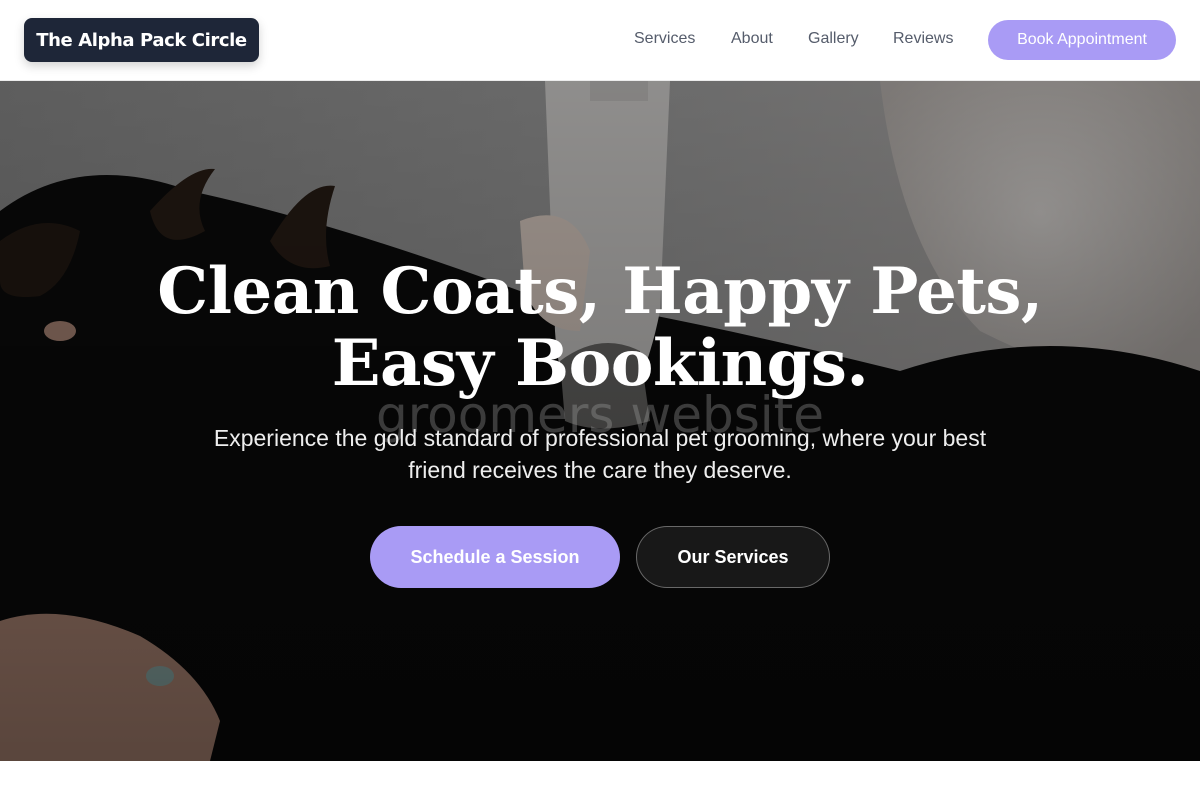  Describe the element at coordinates (495, 557) in the screenshot. I see `schedule-session-button: Schedule a Session` at that location.